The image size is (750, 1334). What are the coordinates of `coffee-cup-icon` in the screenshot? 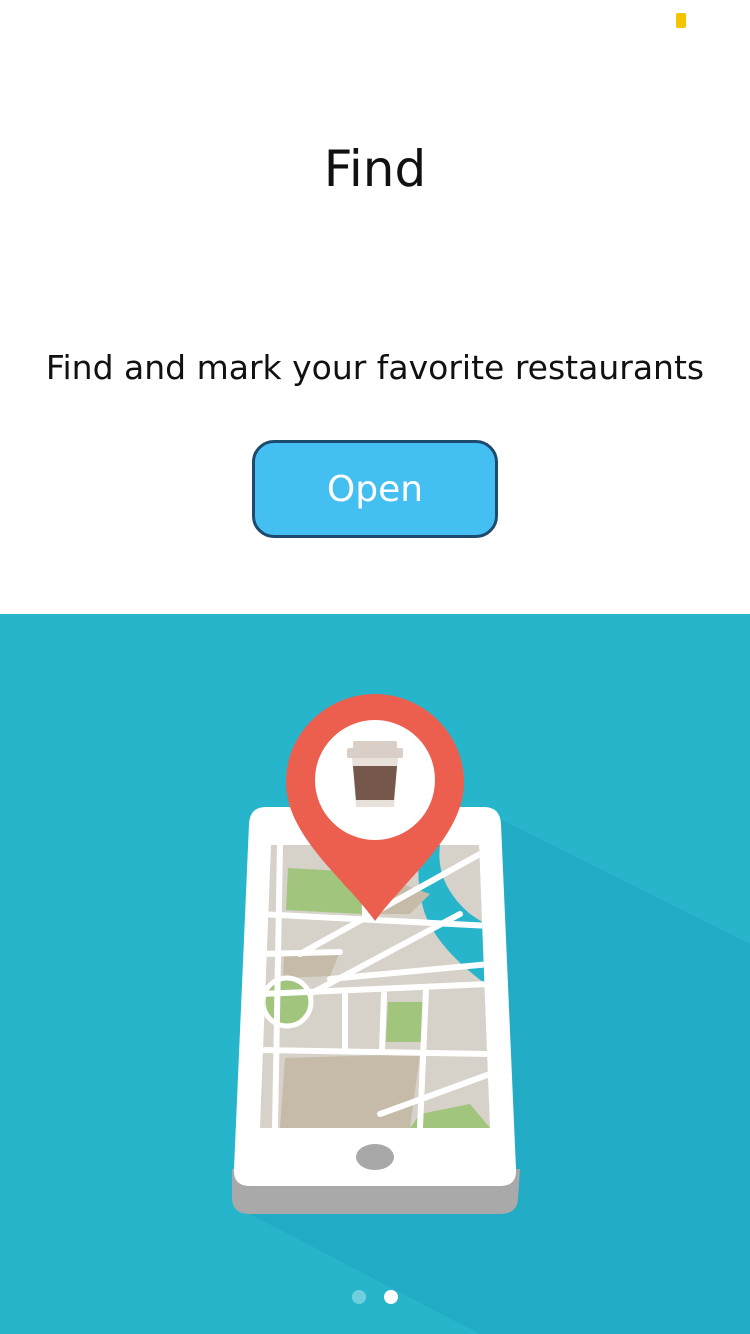 It's located at (375, 774).